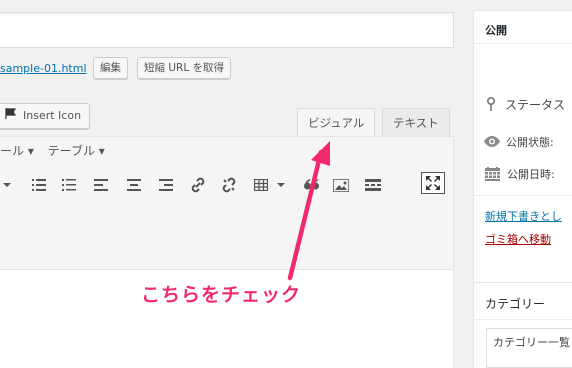 The height and width of the screenshot is (368, 572). I want to click on bullet-list-icon, so click(39, 185).